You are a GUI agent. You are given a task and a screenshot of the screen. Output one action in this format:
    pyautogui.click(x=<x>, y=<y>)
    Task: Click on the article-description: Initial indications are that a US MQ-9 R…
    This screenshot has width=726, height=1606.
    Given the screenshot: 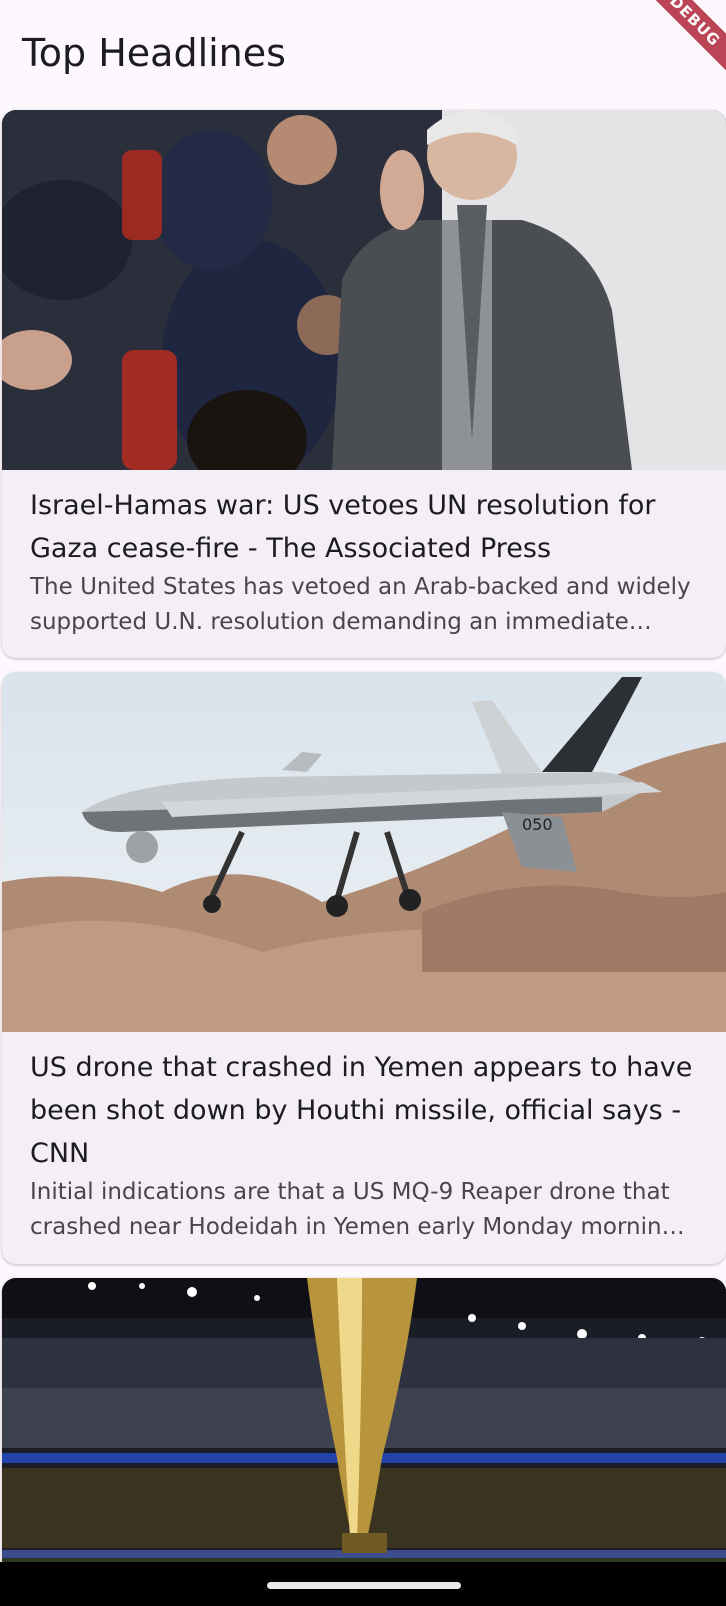 What is the action you would take?
    pyautogui.click(x=353, y=1209)
    